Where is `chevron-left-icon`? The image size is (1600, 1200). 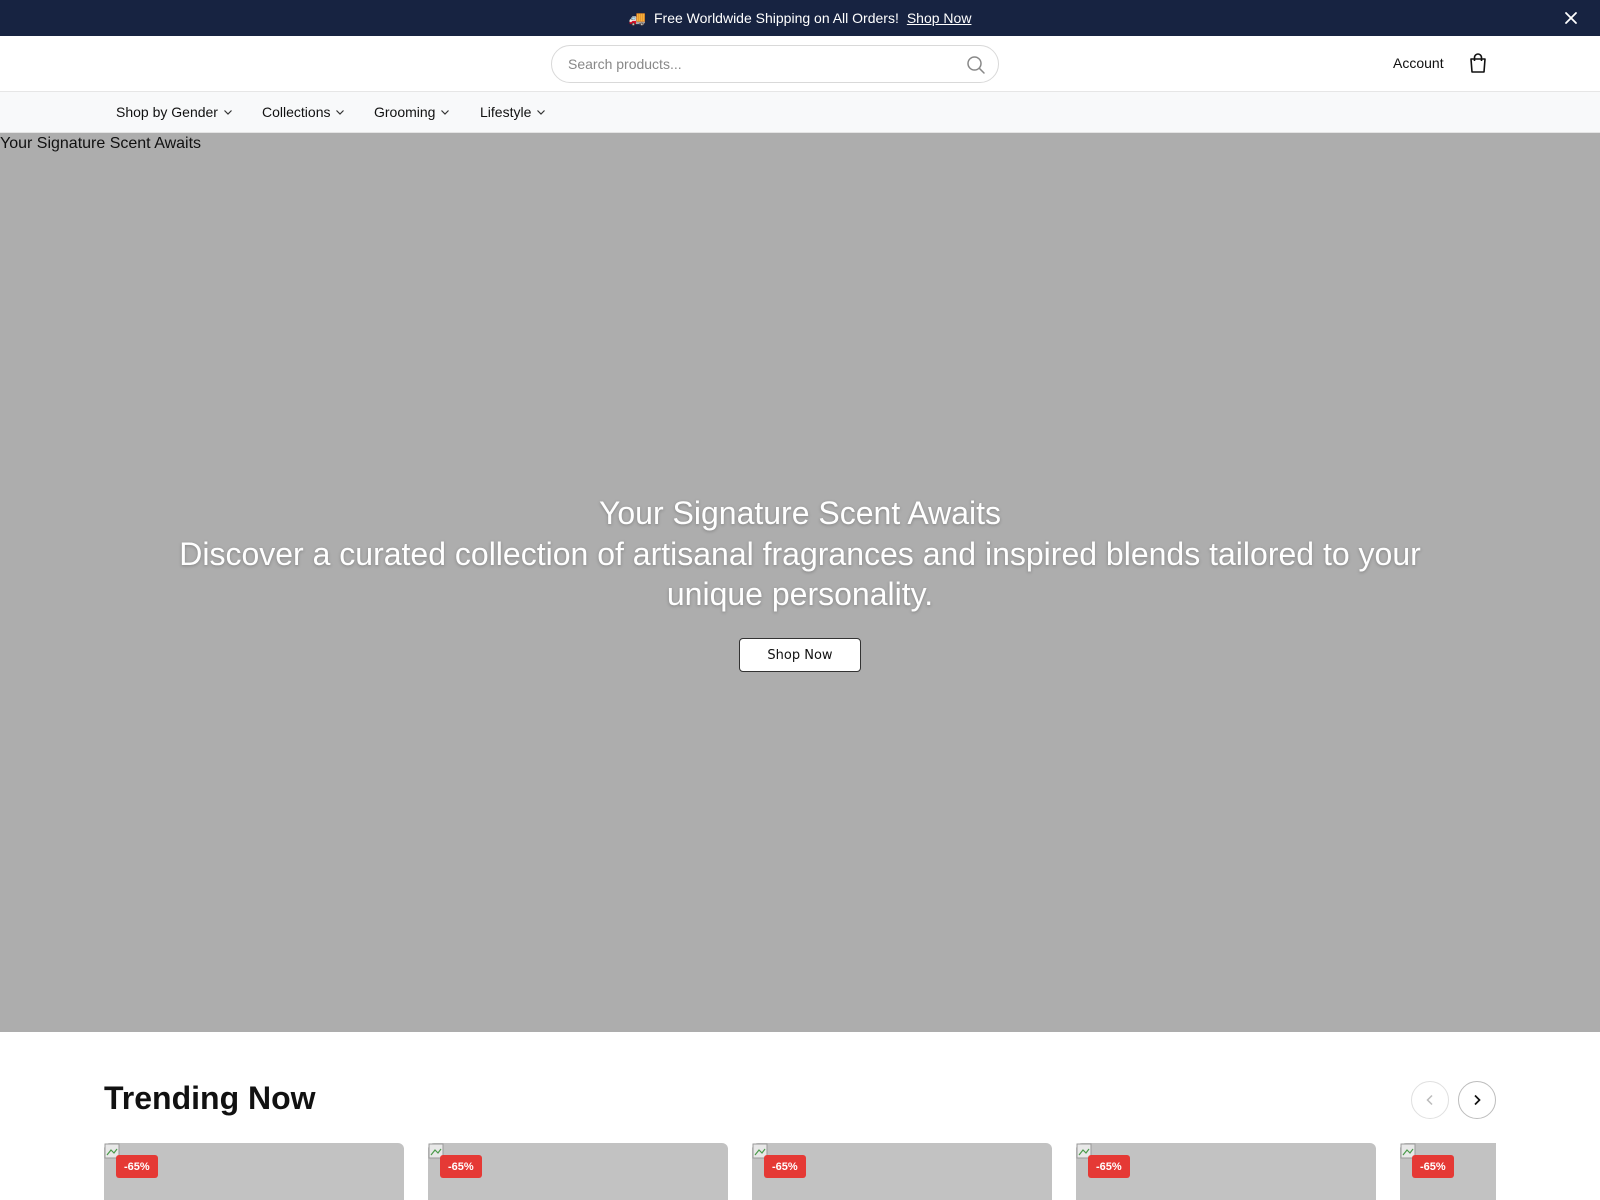 chevron-left-icon is located at coordinates (1429, 1100).